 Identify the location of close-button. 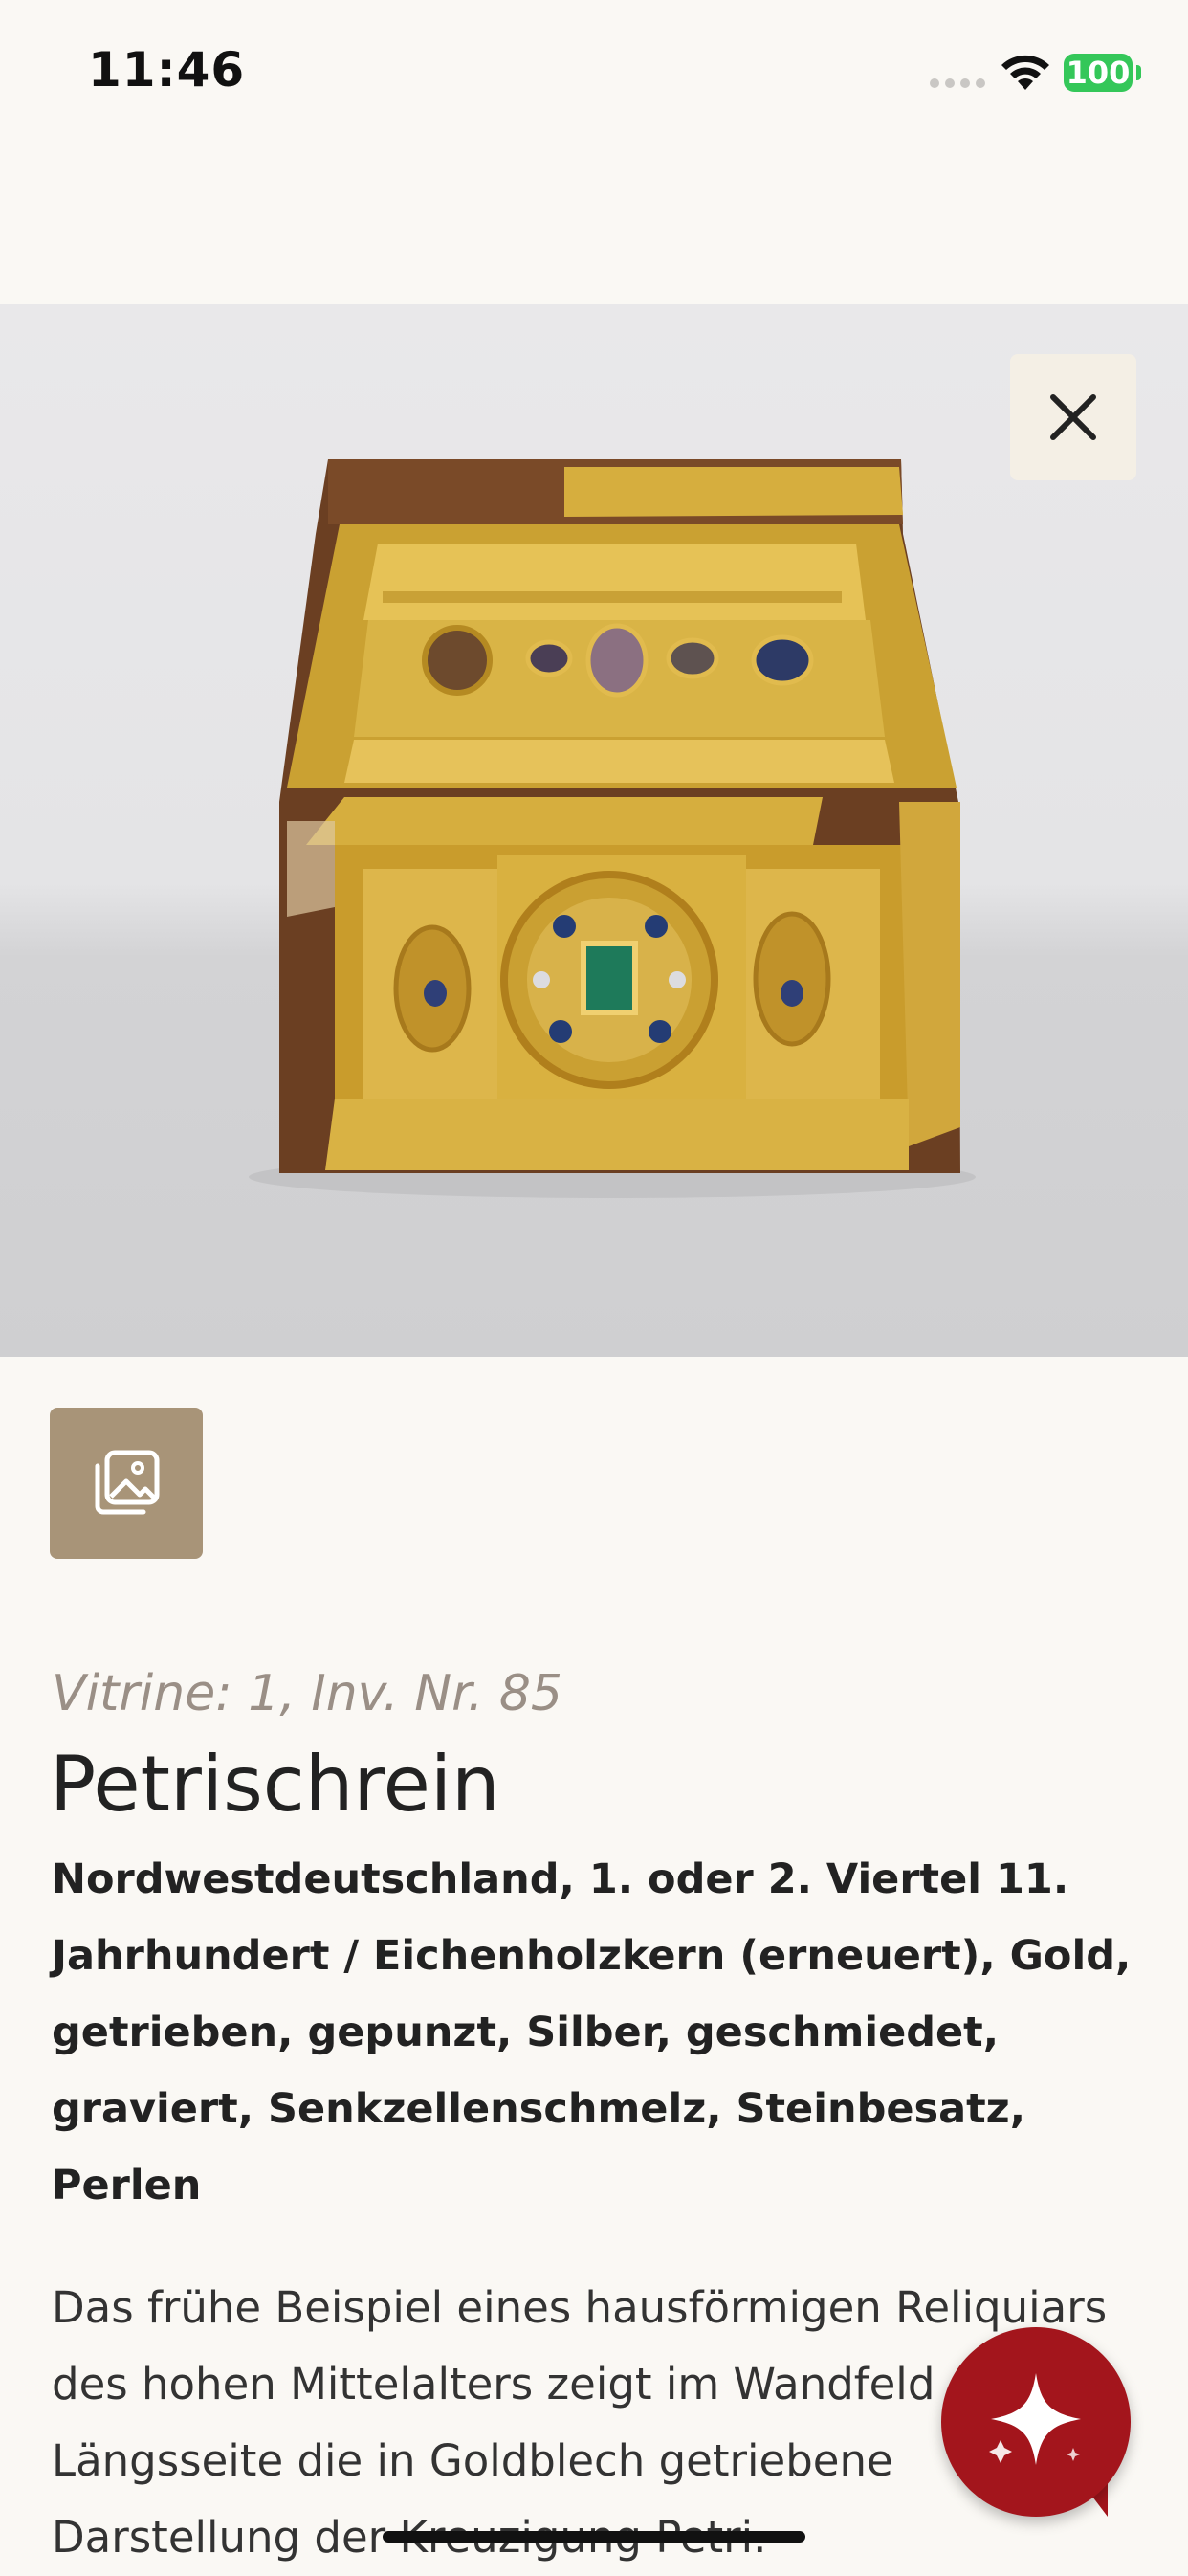
(1073, 417).